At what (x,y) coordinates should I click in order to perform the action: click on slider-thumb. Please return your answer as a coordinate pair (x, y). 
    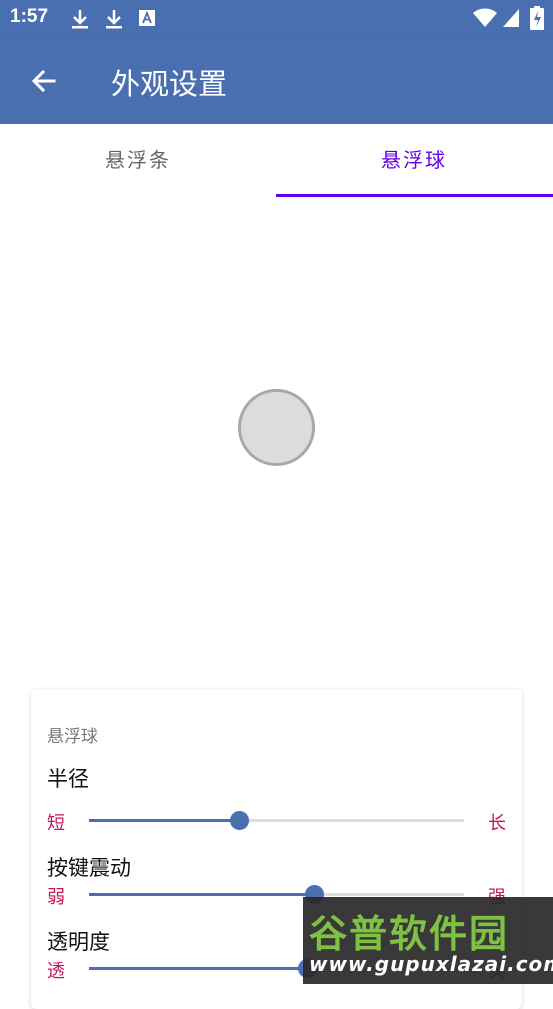
    Looking at the image, I should click on (239, 820).